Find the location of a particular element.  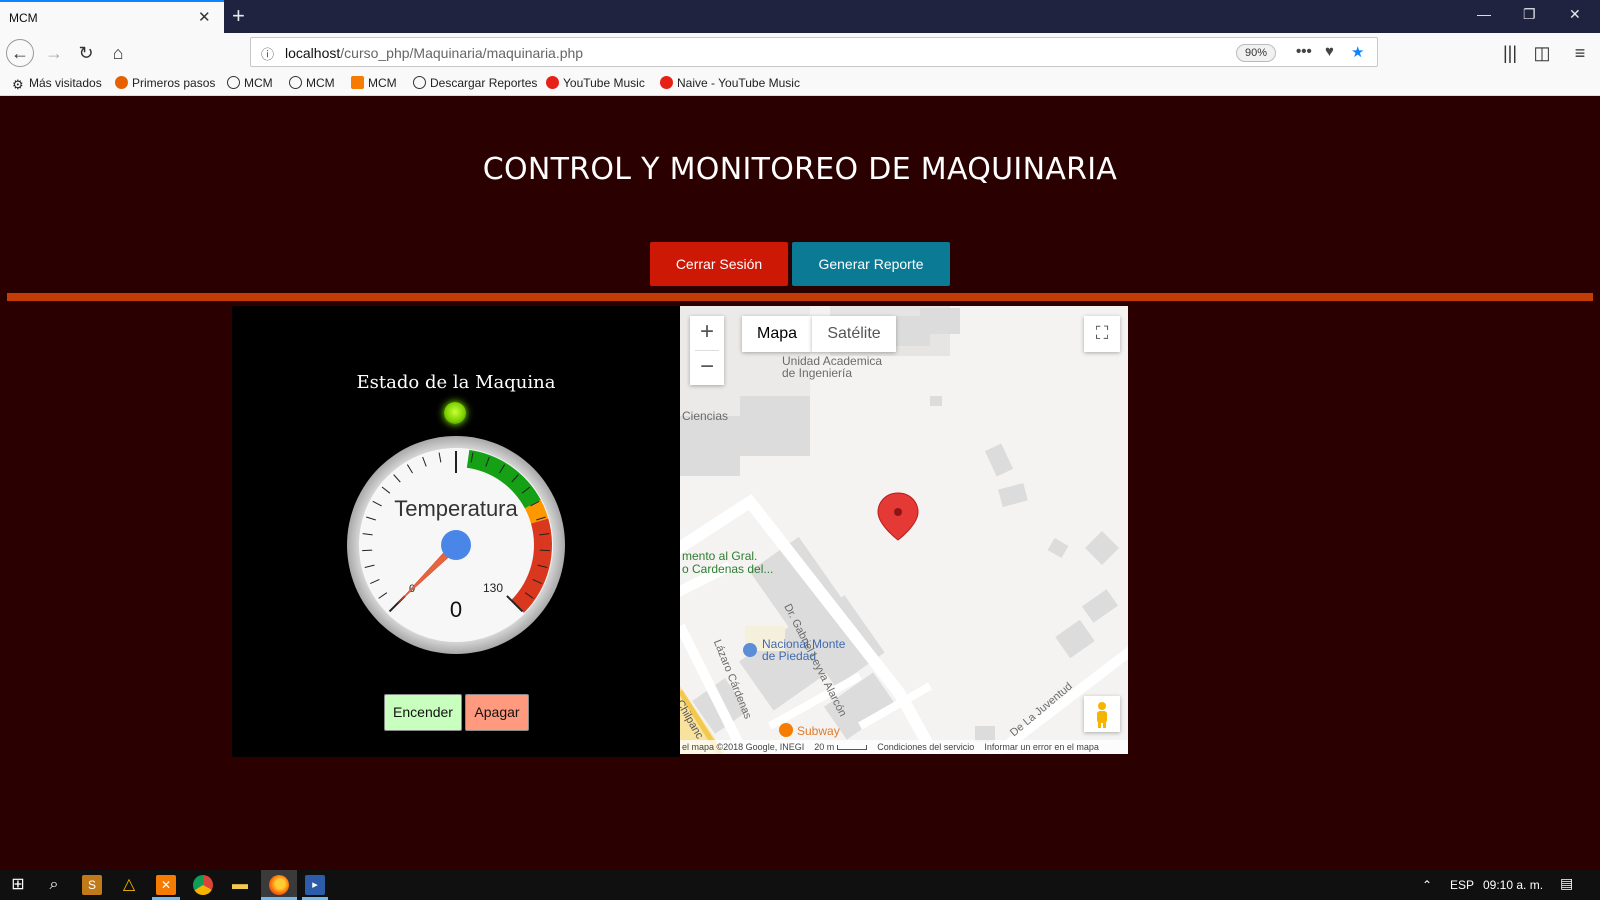

restaurant-poi-icon is located at coordinates (786, 730).